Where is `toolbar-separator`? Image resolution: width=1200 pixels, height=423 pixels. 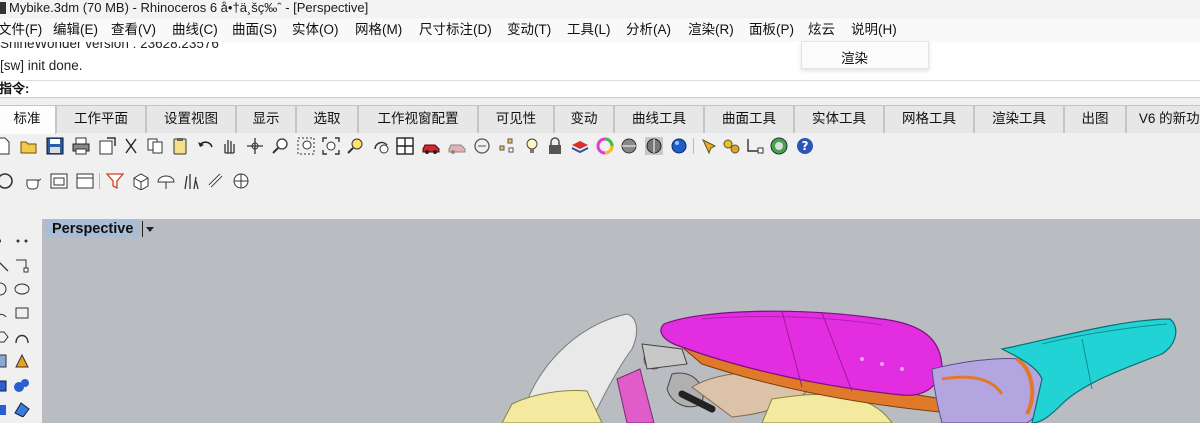
toolbar-separator is located at coordinates (99, 181).